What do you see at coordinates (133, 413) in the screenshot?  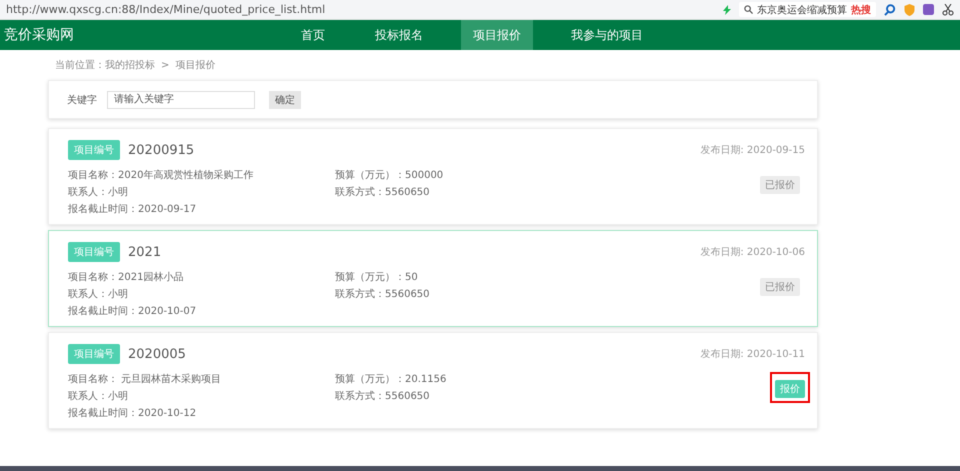 I see `registration-deadline: 报名截止时间：2020-10-12` at bounding box center [133, 413].